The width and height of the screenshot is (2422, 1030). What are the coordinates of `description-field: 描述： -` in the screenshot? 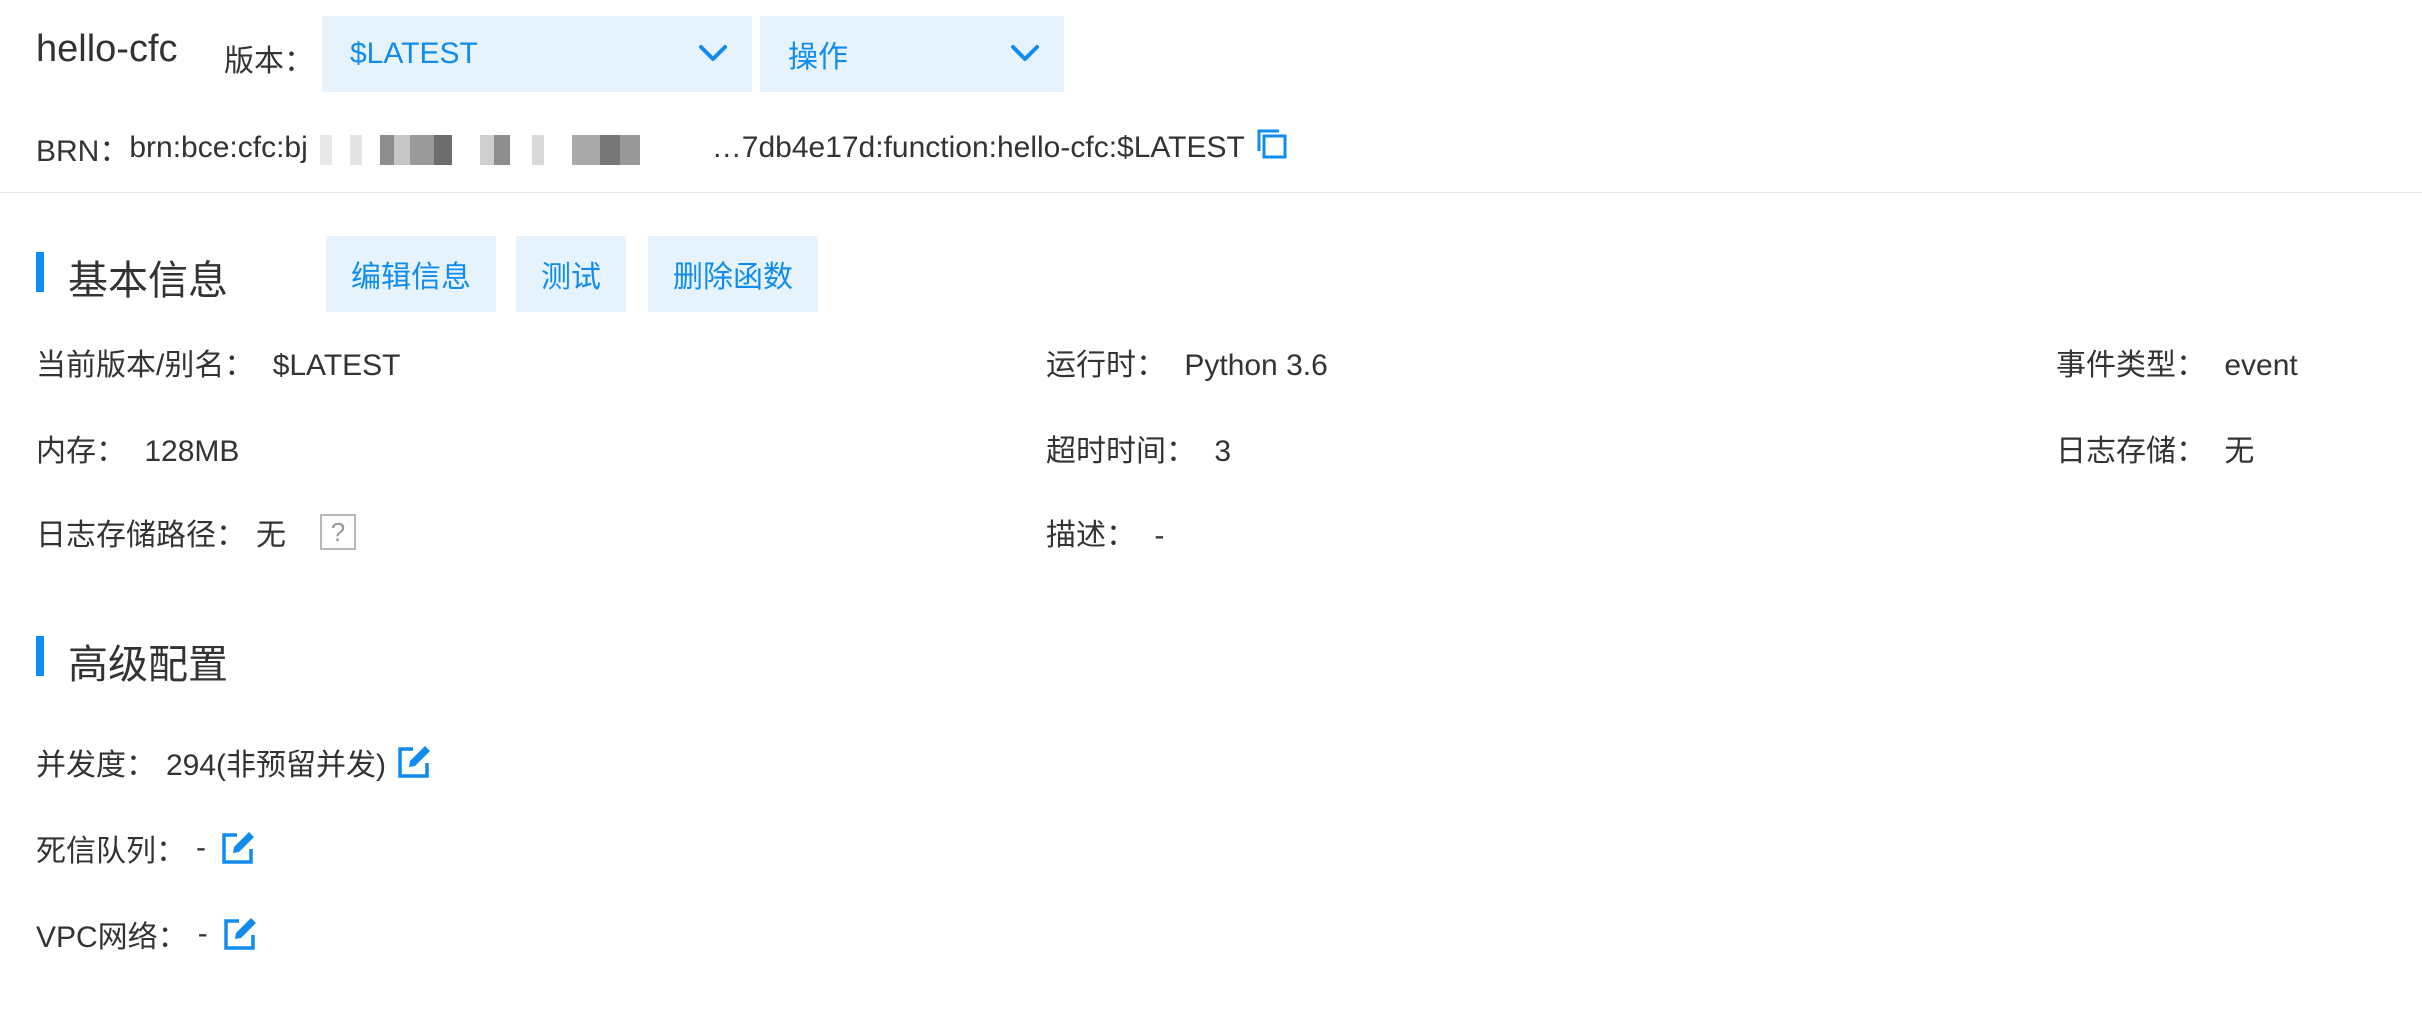 It's located at (1105, 532).